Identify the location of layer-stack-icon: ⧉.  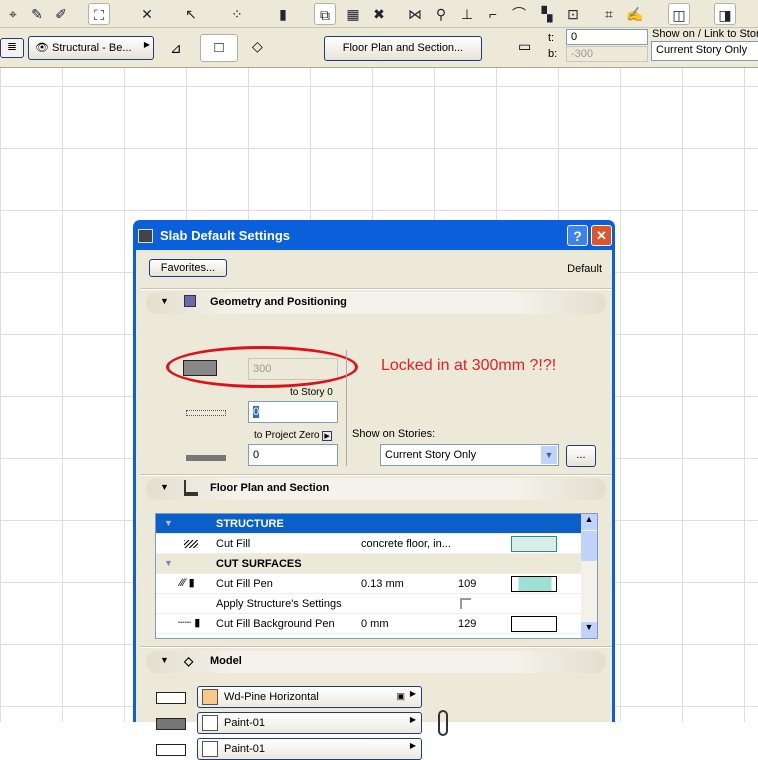
(325, 14).